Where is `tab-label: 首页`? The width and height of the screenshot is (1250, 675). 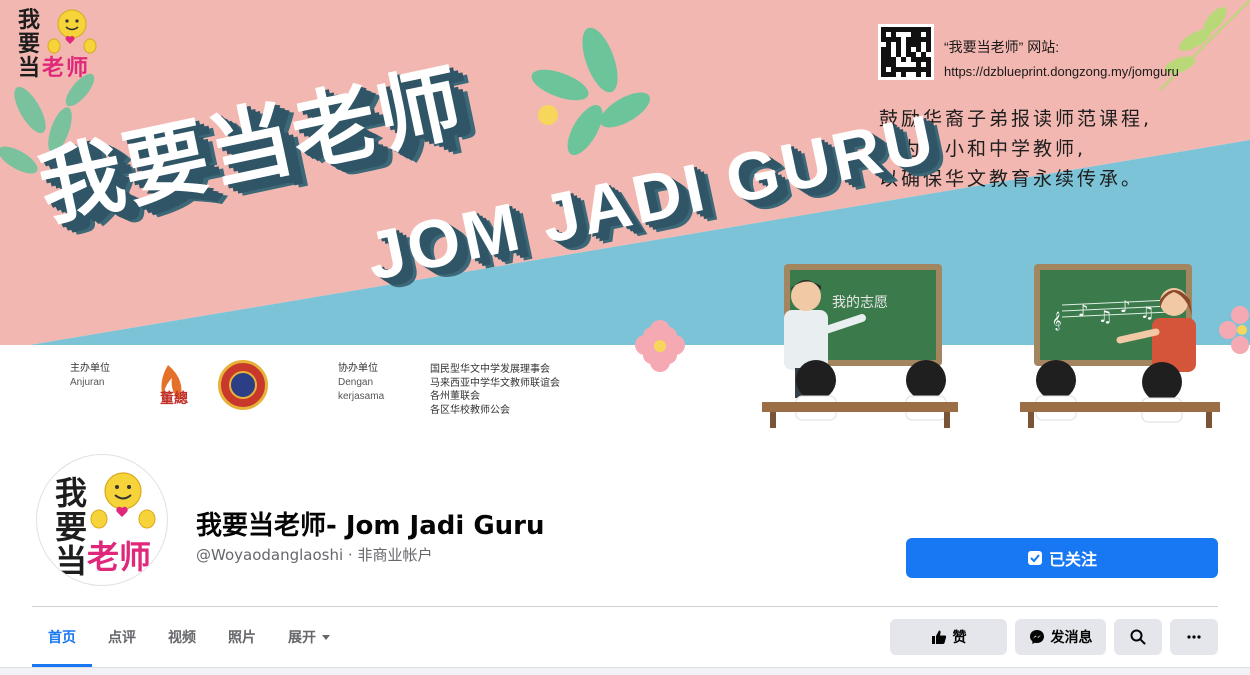
tab-label: 首页 is located at coordinates (62, 638).